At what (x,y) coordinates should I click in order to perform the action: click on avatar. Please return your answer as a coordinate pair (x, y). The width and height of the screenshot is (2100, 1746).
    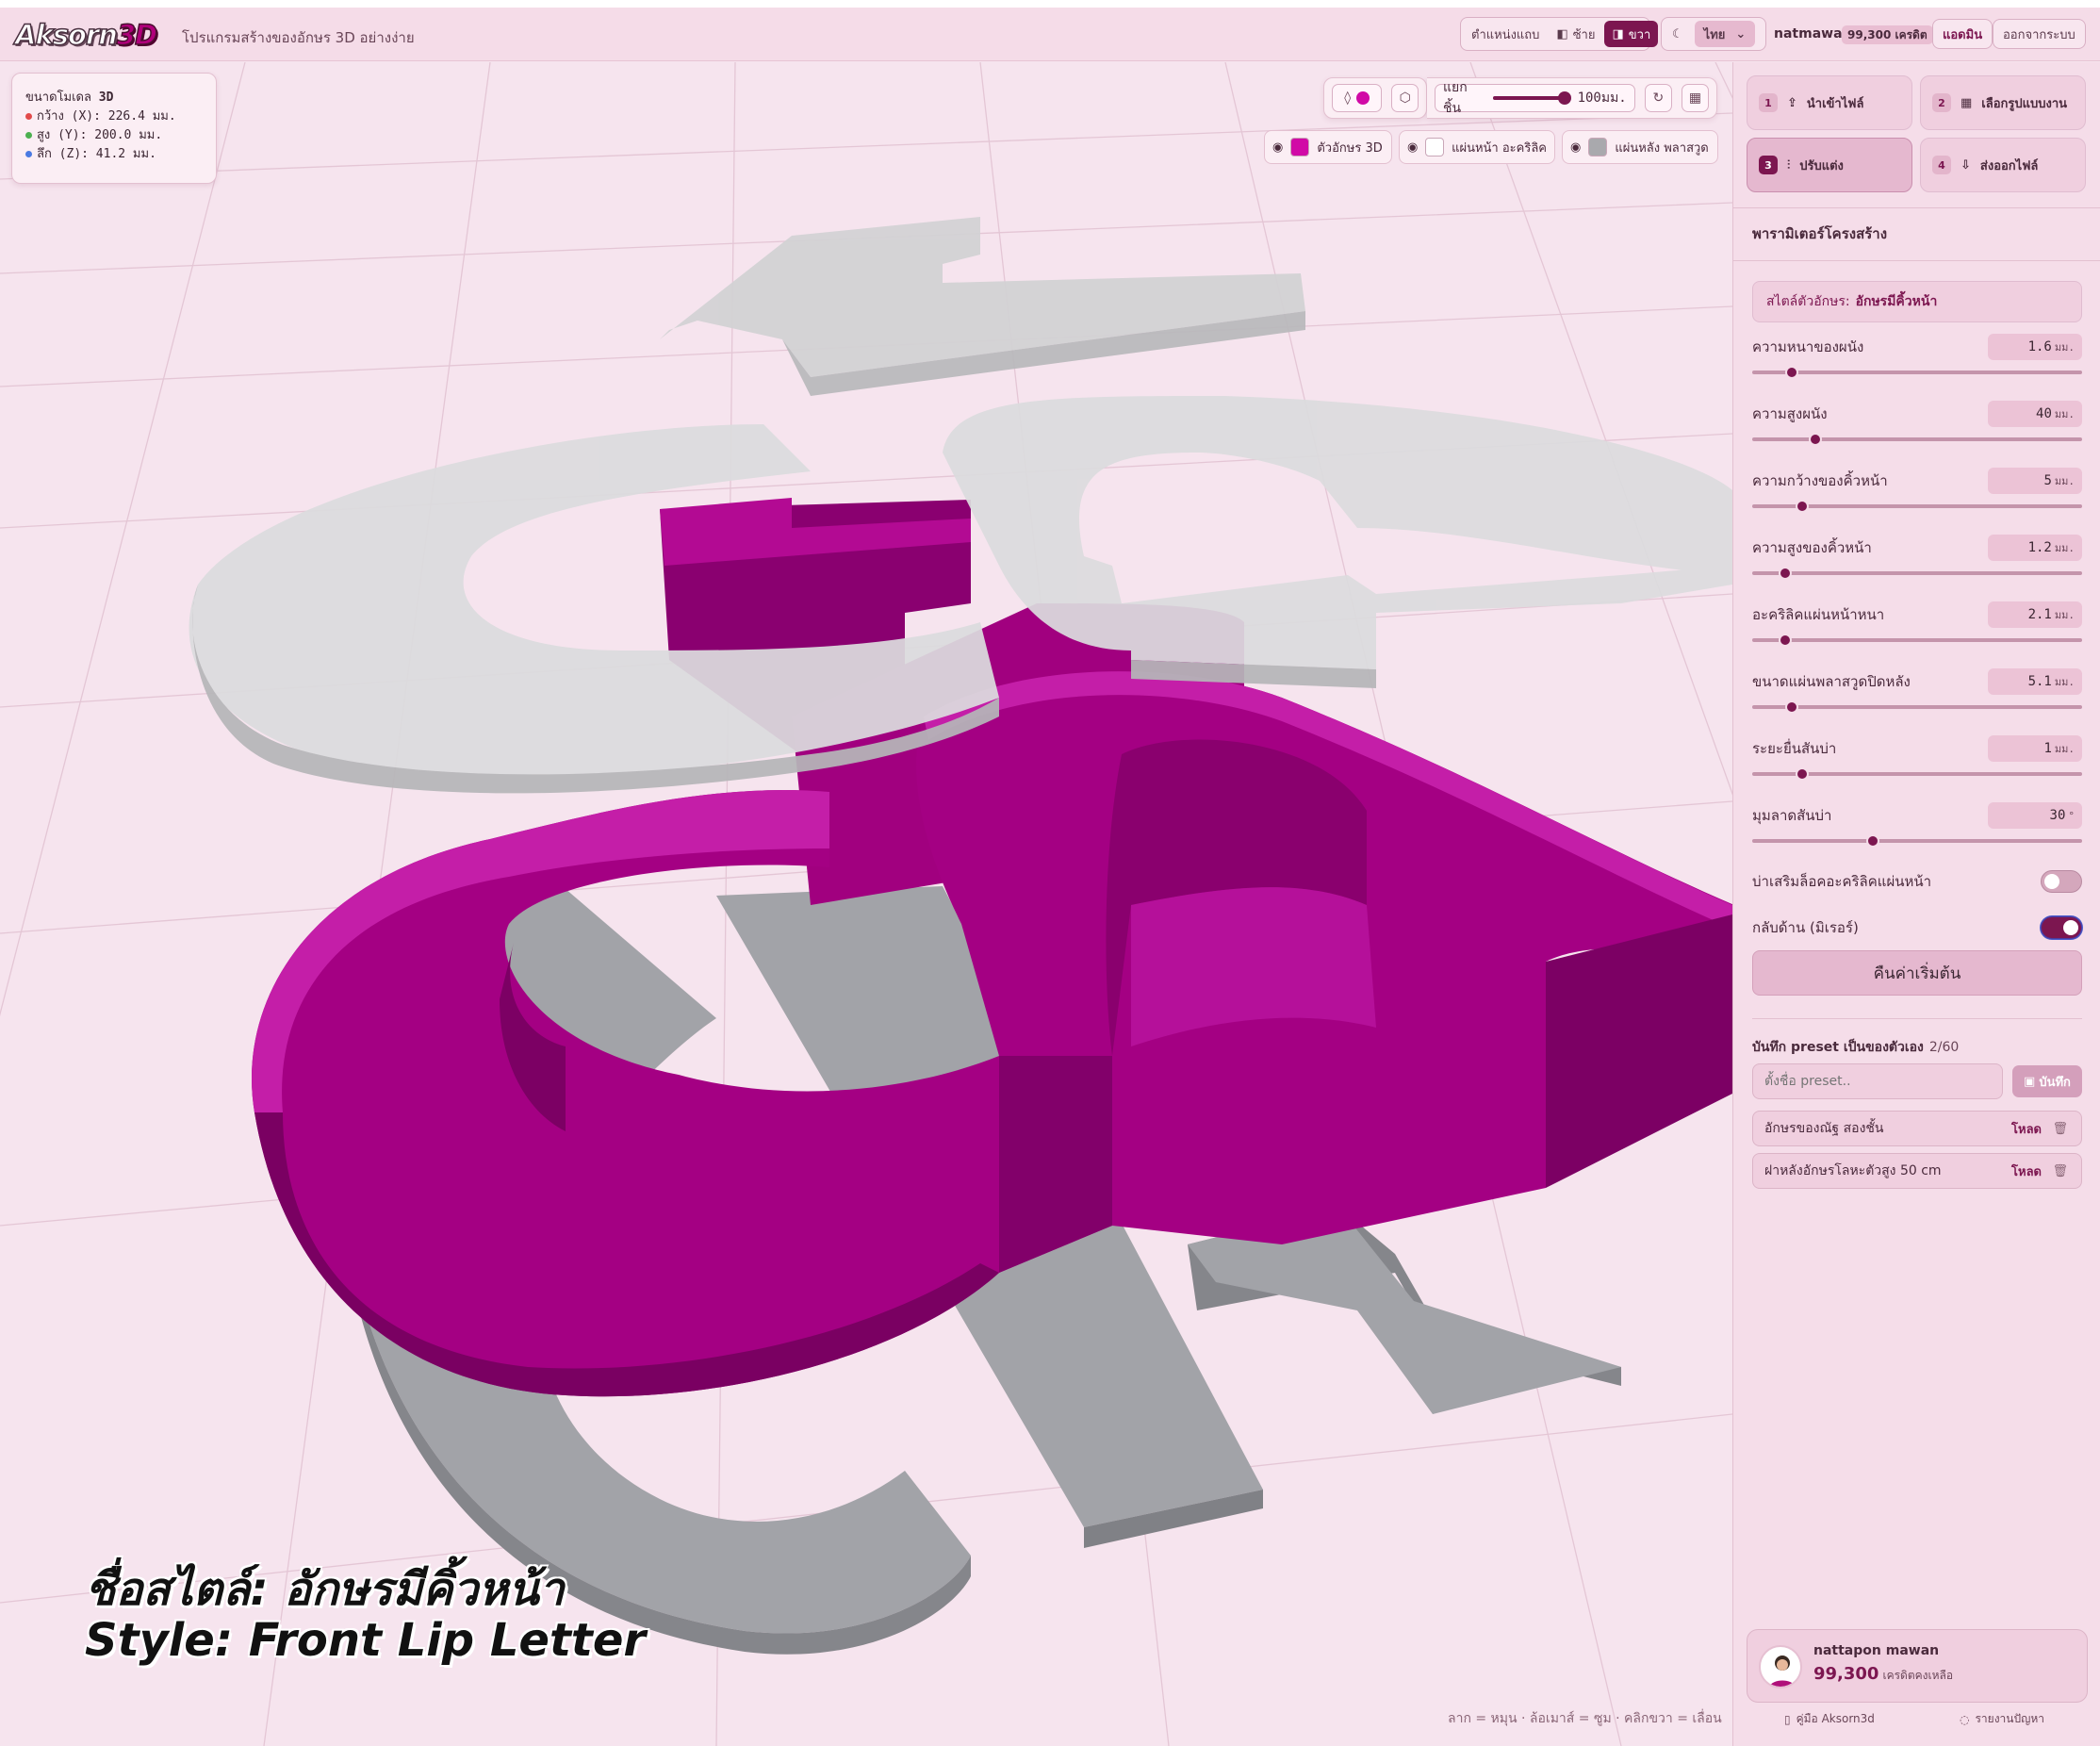
    Looking at the image, I should click on (1780, 1666).